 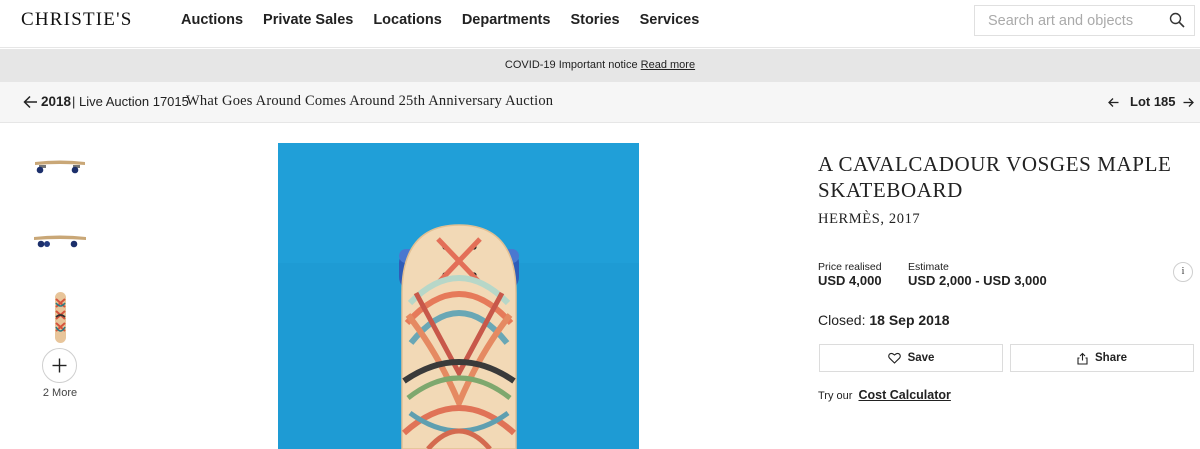 What do you see at coordinates (995, 177) in the screenshot?
I see `lot-title: A CAVALCADOUR VOSGES MAPLE SKATEBOARD` at bounding box center [995, 177].